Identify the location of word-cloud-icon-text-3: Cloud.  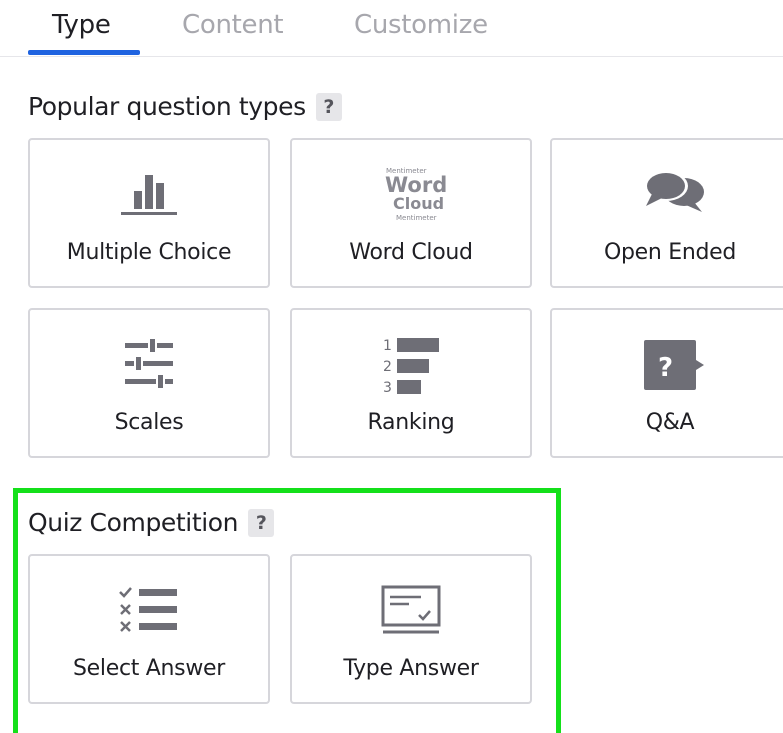
(418, 203).